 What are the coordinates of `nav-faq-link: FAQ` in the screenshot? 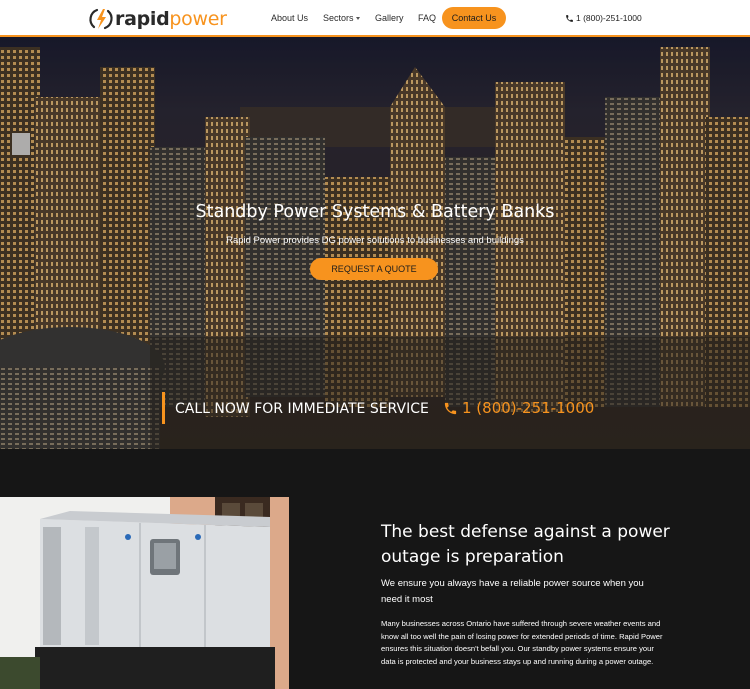 It's located at (427, 18).